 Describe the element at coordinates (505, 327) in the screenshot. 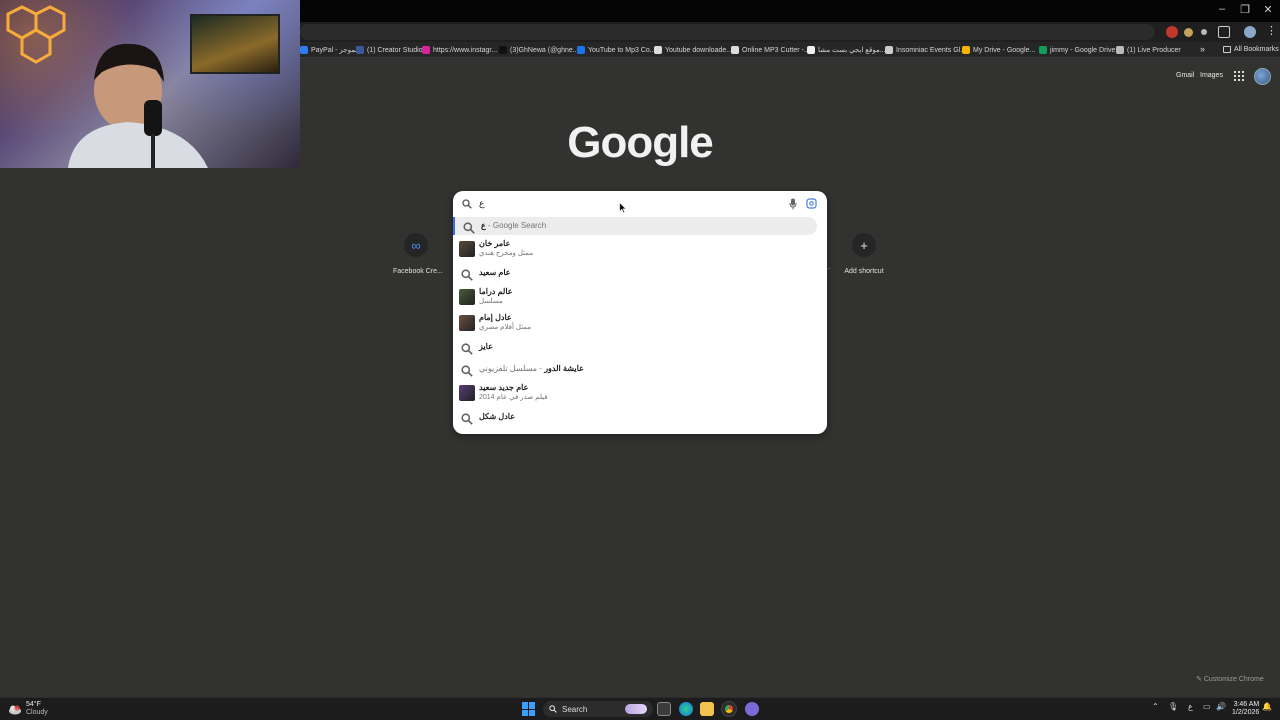

I see `suggestion-subtitle: ممثل أفلام مصري` at that location.